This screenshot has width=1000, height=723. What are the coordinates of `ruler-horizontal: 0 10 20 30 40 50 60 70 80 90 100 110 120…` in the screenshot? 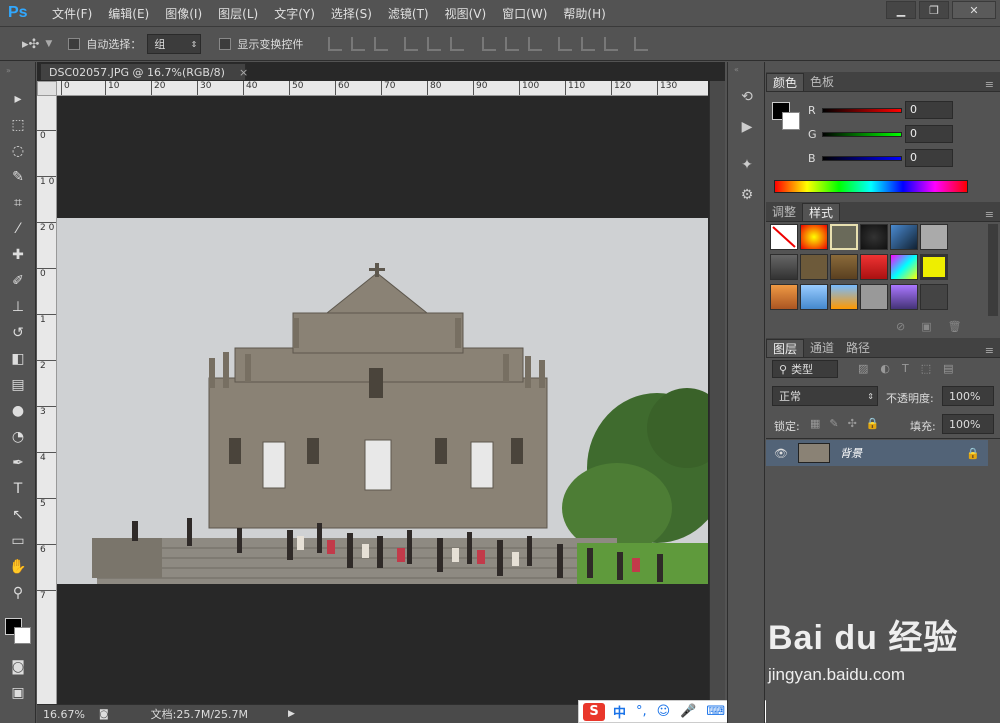 It's located at (382, 88).